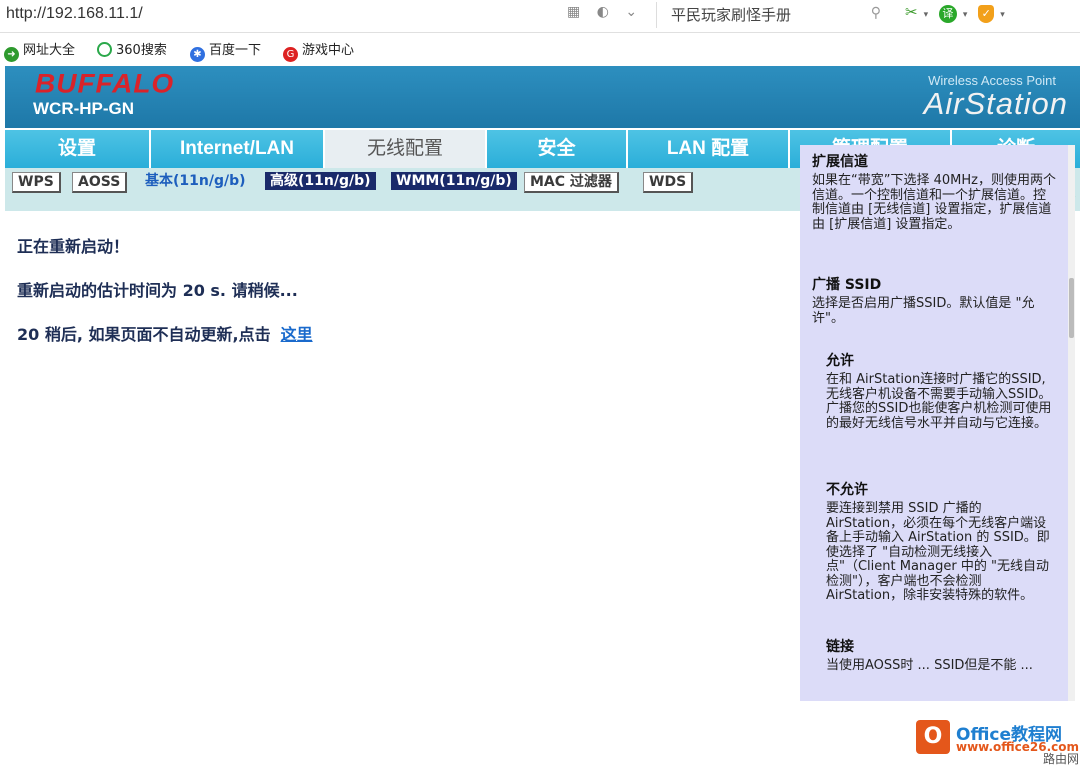 The image size is (1080, 767). I want to click on addressbar-tools: ▦ ◐ ⌄, so click(608, 12).